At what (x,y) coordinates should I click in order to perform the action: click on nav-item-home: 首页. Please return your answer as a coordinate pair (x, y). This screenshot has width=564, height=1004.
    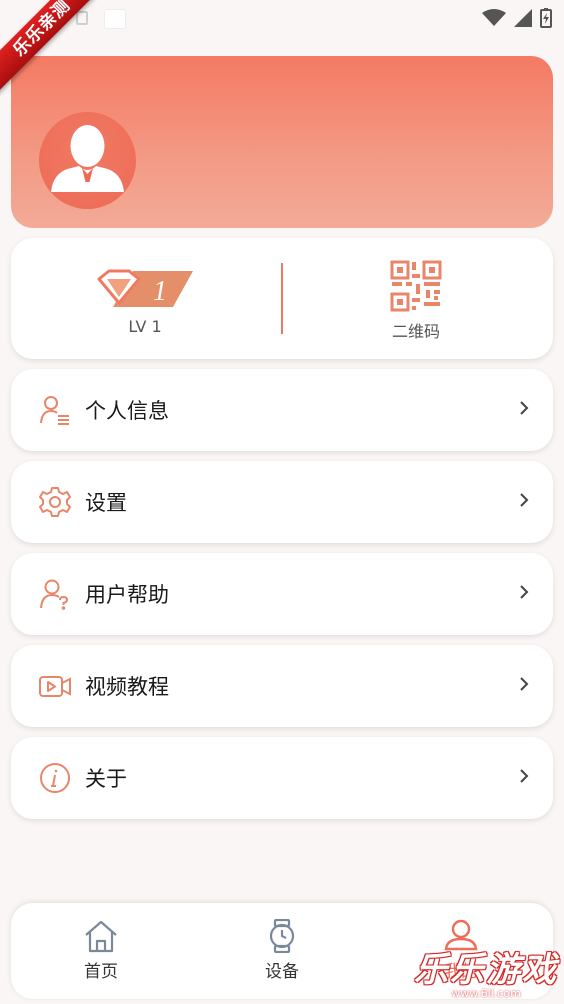
    Looking at the image, I should click on (101, 950).